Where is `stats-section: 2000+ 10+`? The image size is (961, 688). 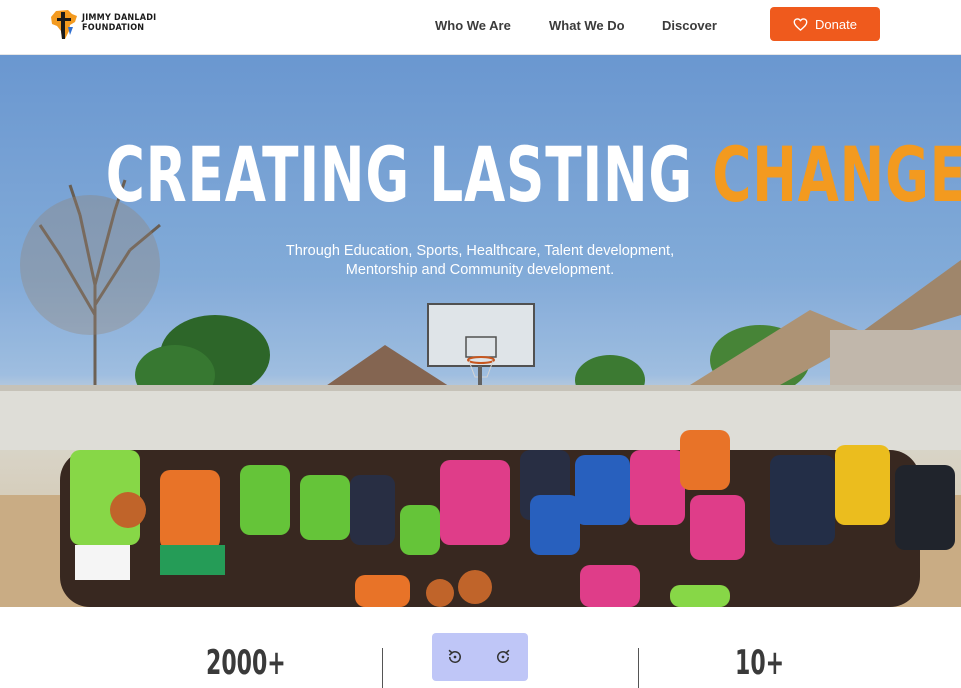
stats-section: 2000+ 10+ is located at coordinates (480, 647).